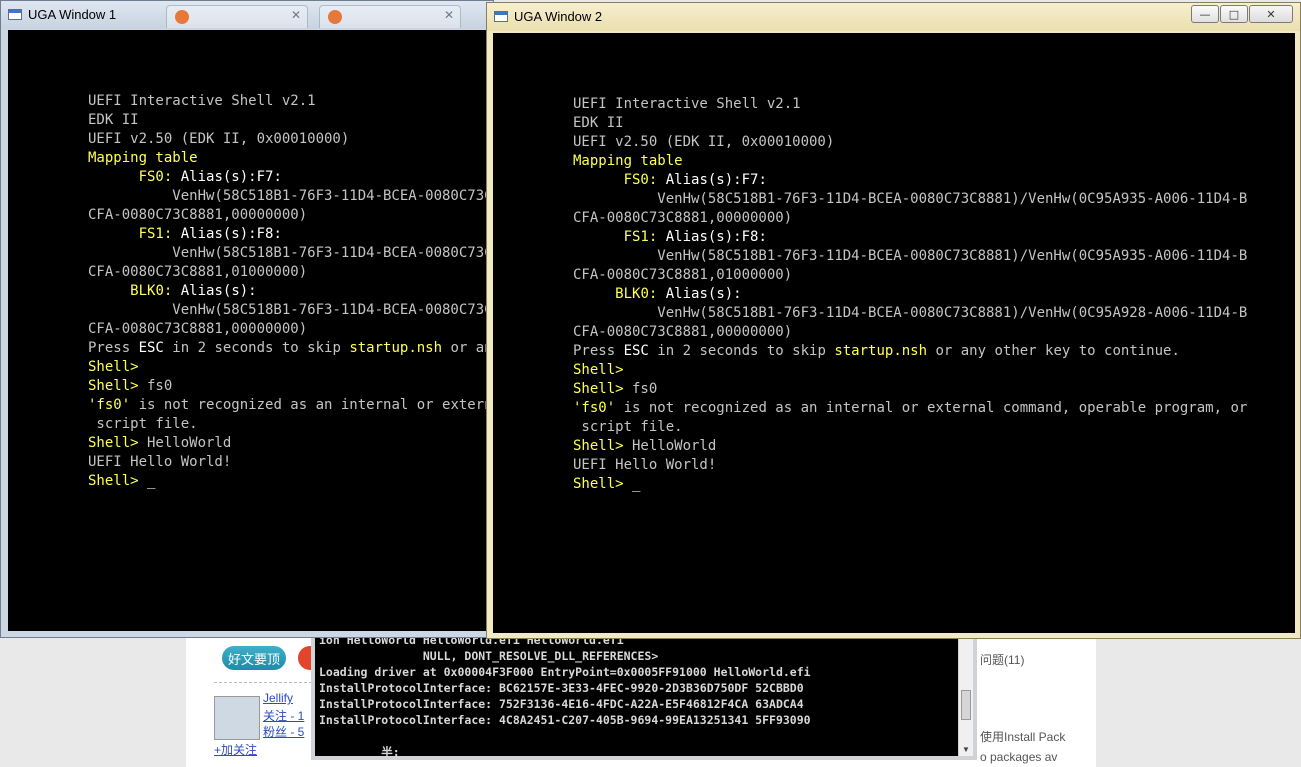 The image size is (1301, 767). I want to click on window-1-title: UGA Window 1, so click(72, 14).